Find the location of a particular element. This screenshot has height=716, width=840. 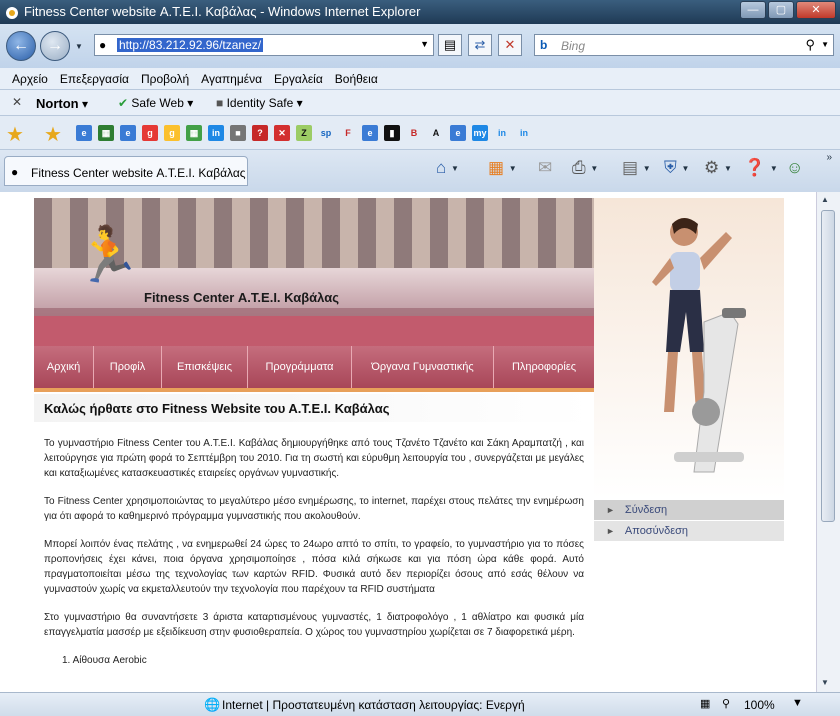

home-icon: ⌂ is located at coordinates (441, 167).